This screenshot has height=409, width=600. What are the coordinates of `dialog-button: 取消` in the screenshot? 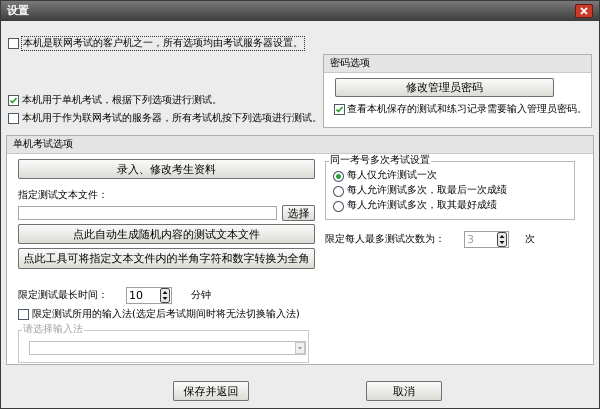 It's located at (404, 391).